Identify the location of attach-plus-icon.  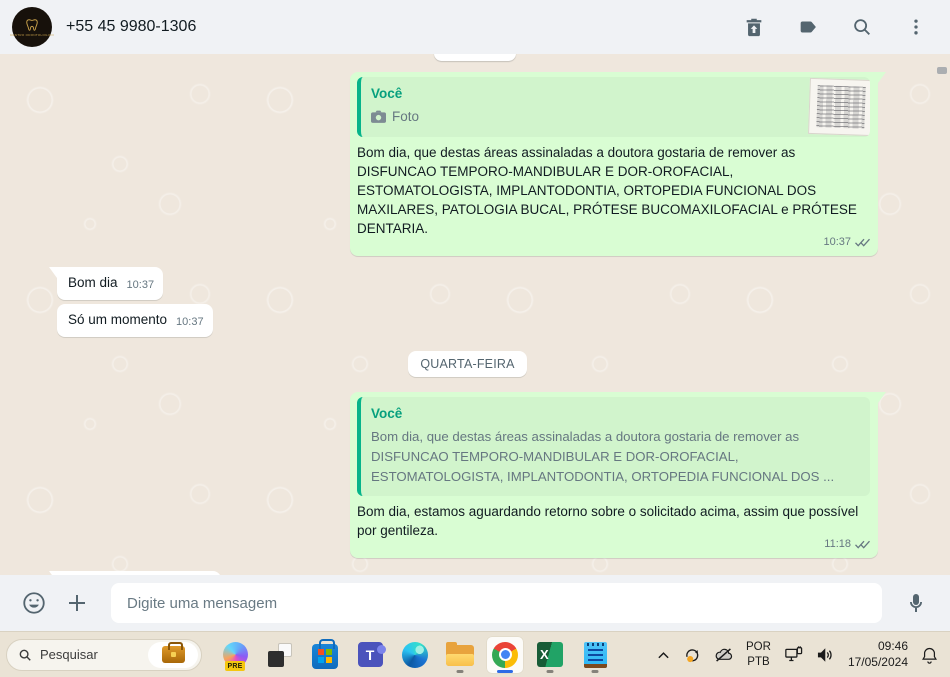
(77, 603).